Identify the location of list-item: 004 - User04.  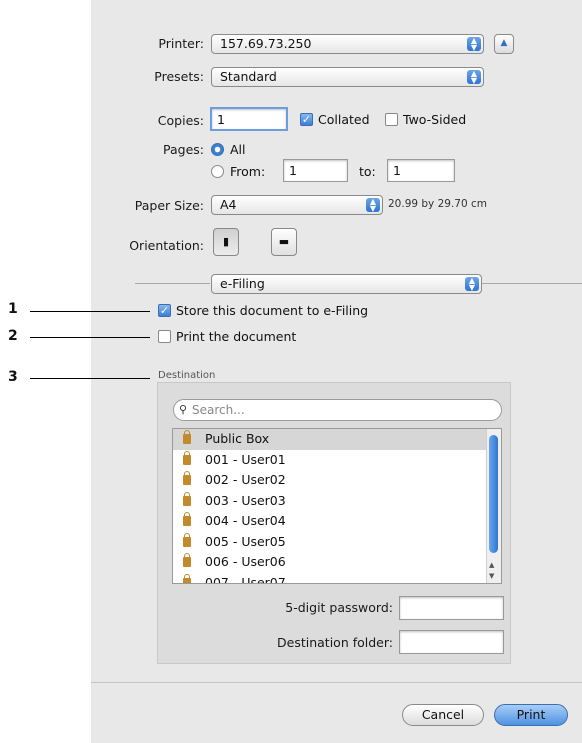
(337, 521).